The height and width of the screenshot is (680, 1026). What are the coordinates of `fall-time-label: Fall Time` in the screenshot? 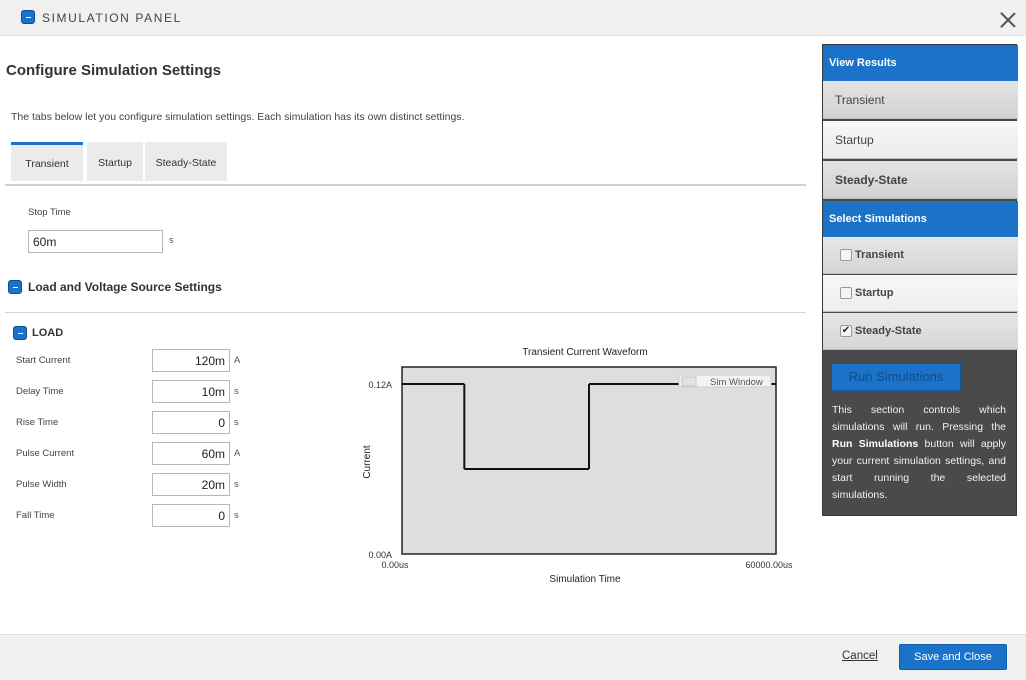 It's located at (35, 515).